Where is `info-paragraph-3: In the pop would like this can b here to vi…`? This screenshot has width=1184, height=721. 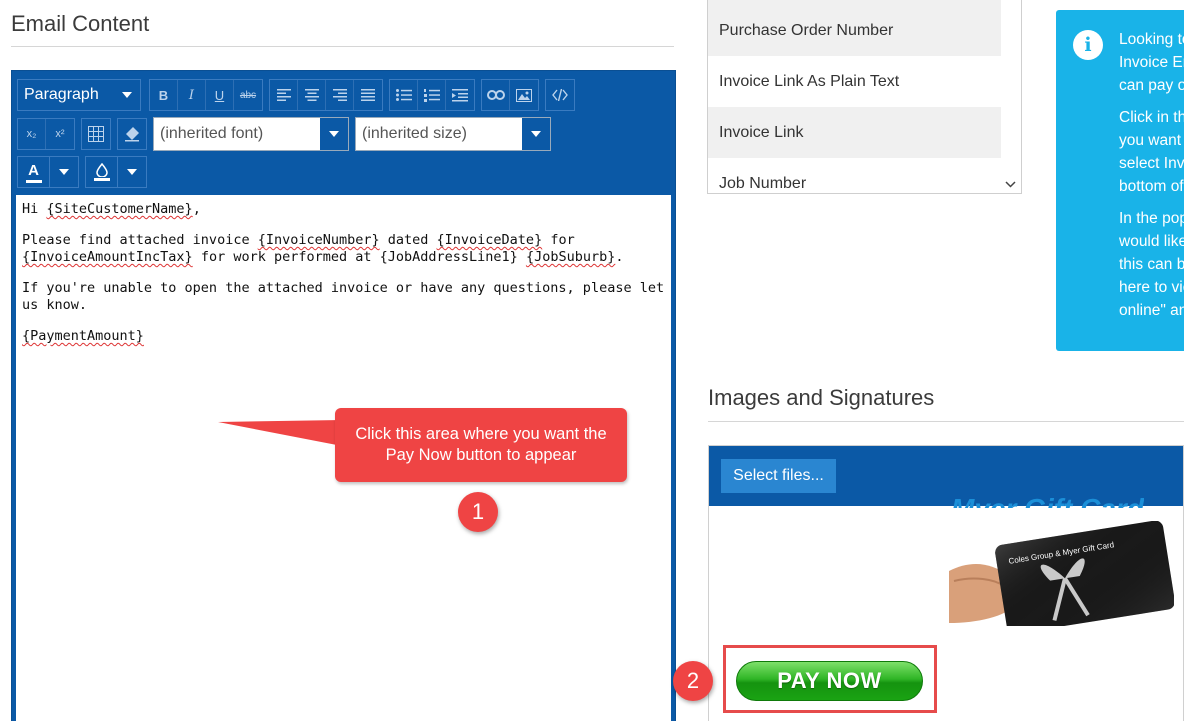
info-paragraph-3: In the pop would like this can b here to vi… is located at coordinates (1151, 264).